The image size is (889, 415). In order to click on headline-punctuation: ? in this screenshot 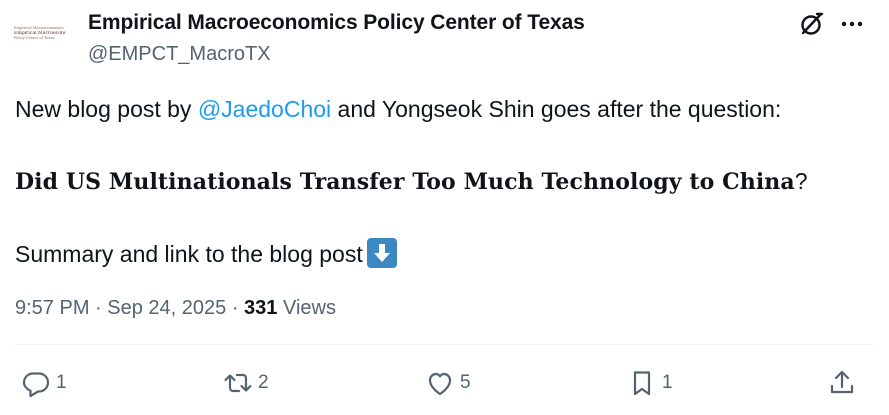, I will do `click(801, 181)`.